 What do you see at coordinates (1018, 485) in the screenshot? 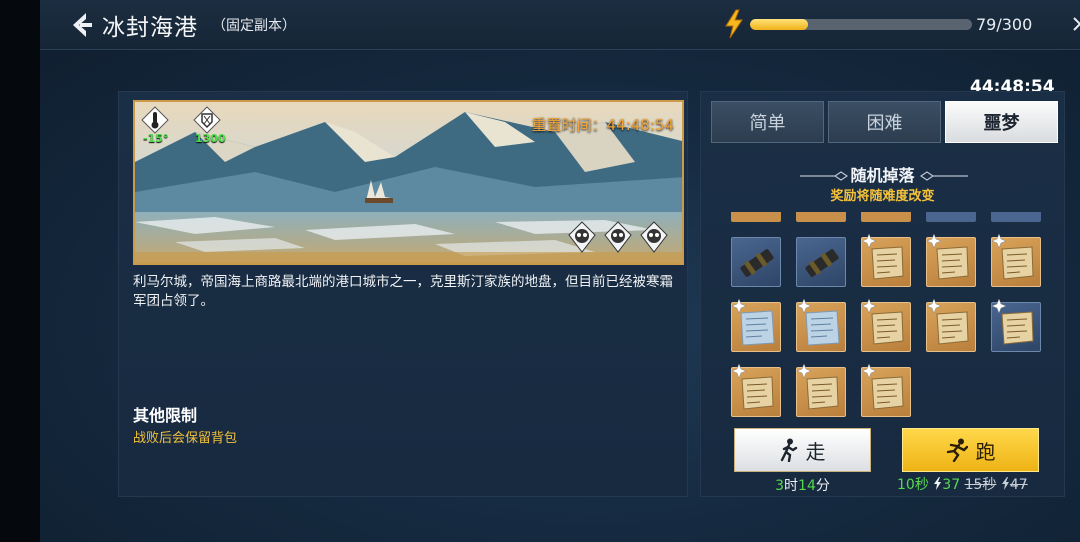
I see `run-old-energy-cost: 47` at bounding box center [1018, 485].